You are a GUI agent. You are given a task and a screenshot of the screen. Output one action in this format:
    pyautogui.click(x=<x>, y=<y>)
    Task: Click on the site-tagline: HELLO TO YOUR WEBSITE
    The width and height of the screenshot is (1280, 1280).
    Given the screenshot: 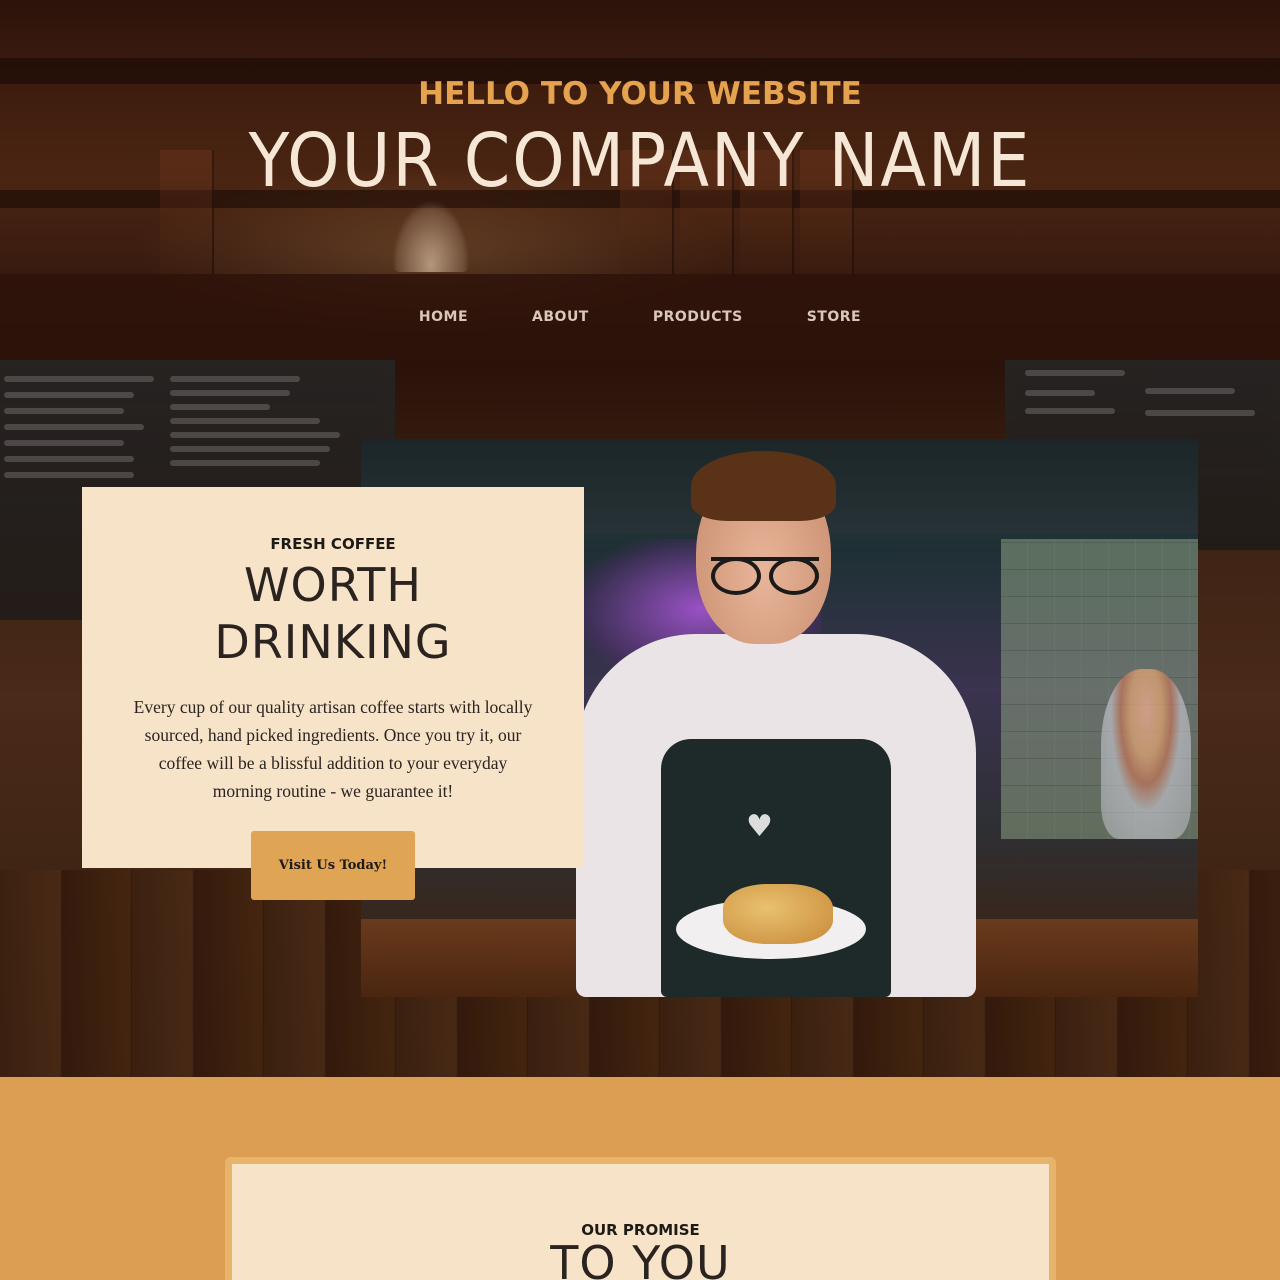 What is the action you would take?
    pyautogui.click(x=640, y=94)
    